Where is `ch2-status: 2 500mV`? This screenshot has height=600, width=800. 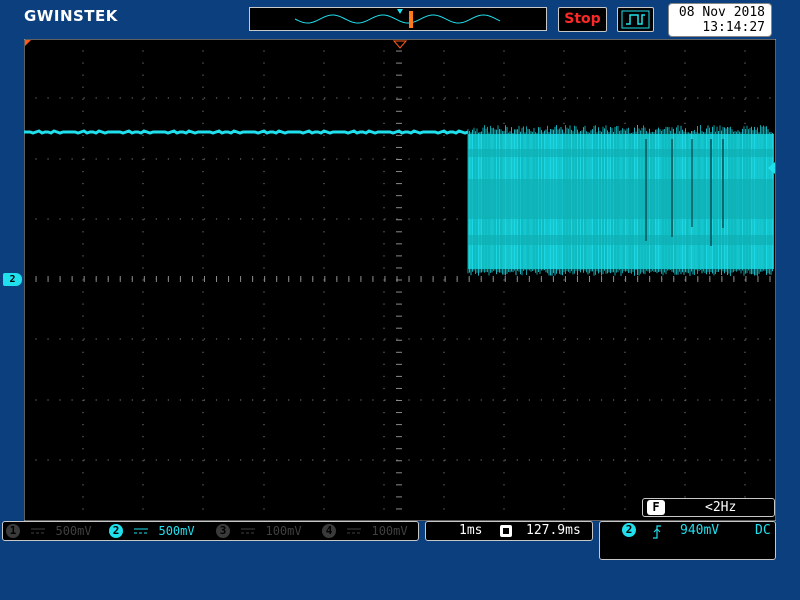
ch2-status: 2 500mV is located at coordinates (152, 531).